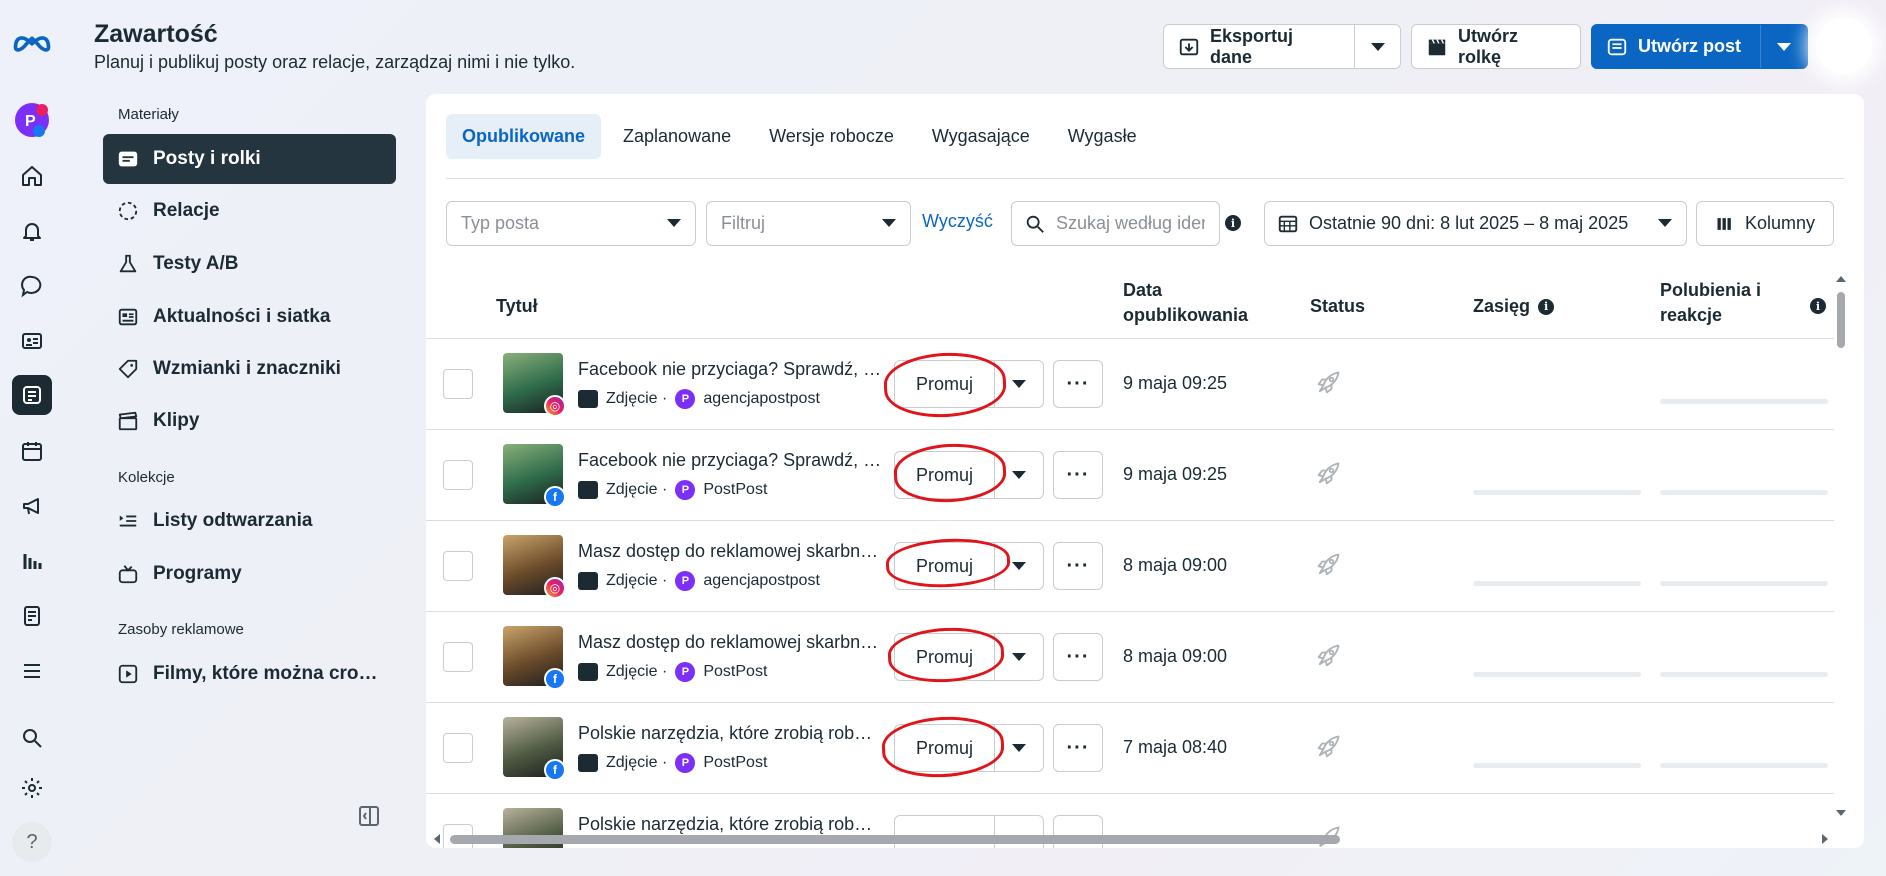  I want to click on clear-filters-link: Wyczyść, so click(957, 221).